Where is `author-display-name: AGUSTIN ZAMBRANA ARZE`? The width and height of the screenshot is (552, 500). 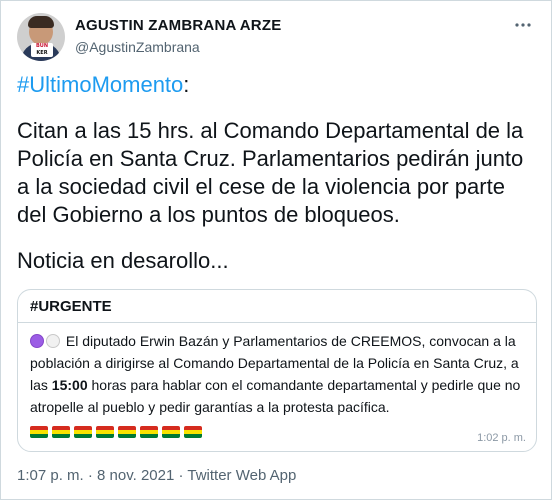 author-display-name: AGUSTIN ZAMBRANA ARZE is located at coordinates (178, 26).